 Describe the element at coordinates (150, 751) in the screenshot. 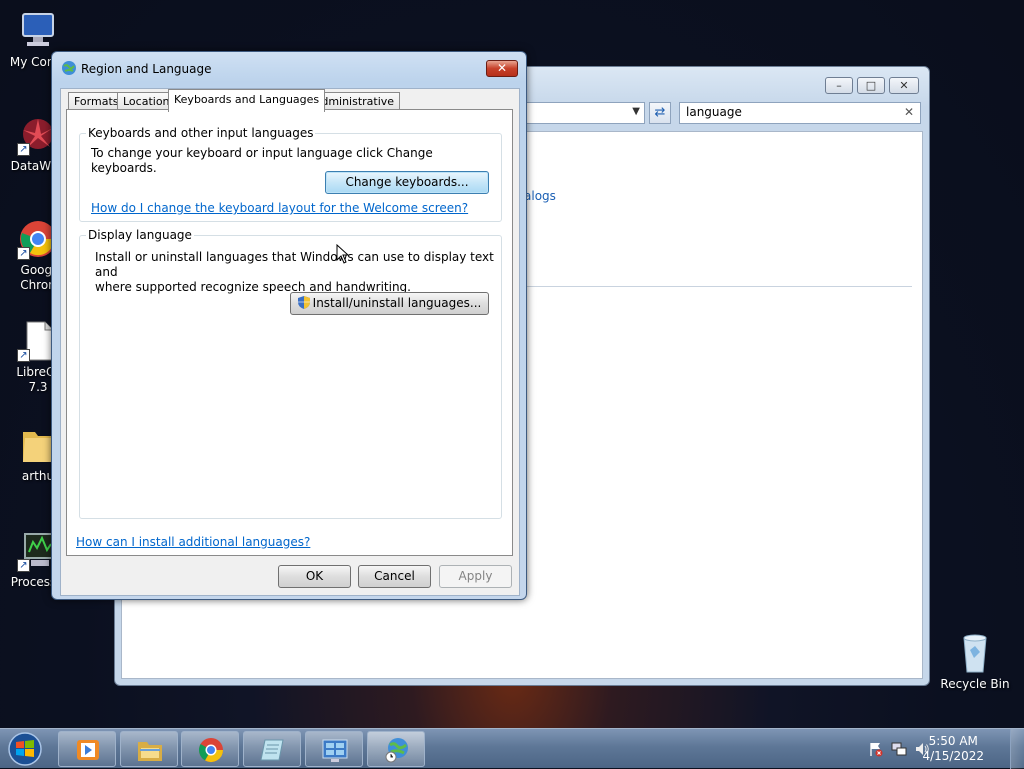

I see `file-explorer-icon` at that location.